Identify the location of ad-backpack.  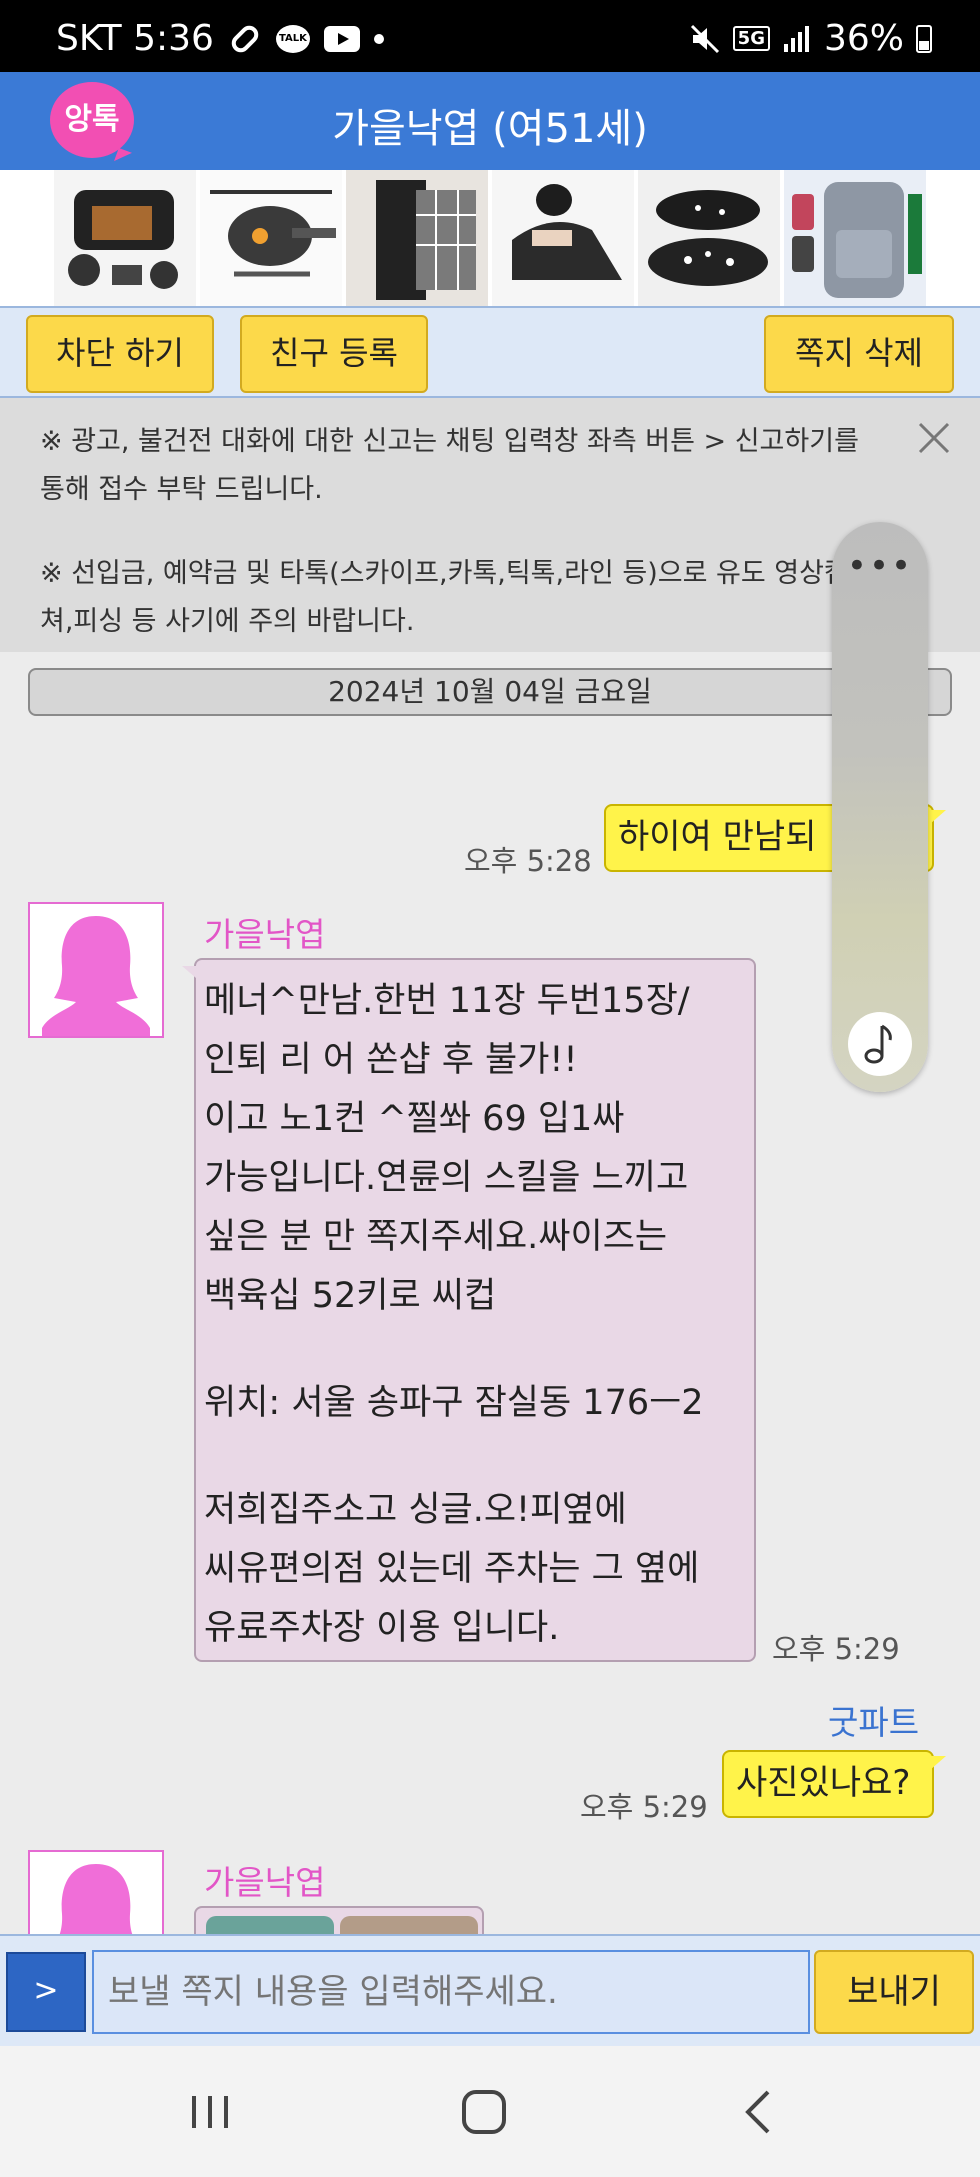
(855, 238).